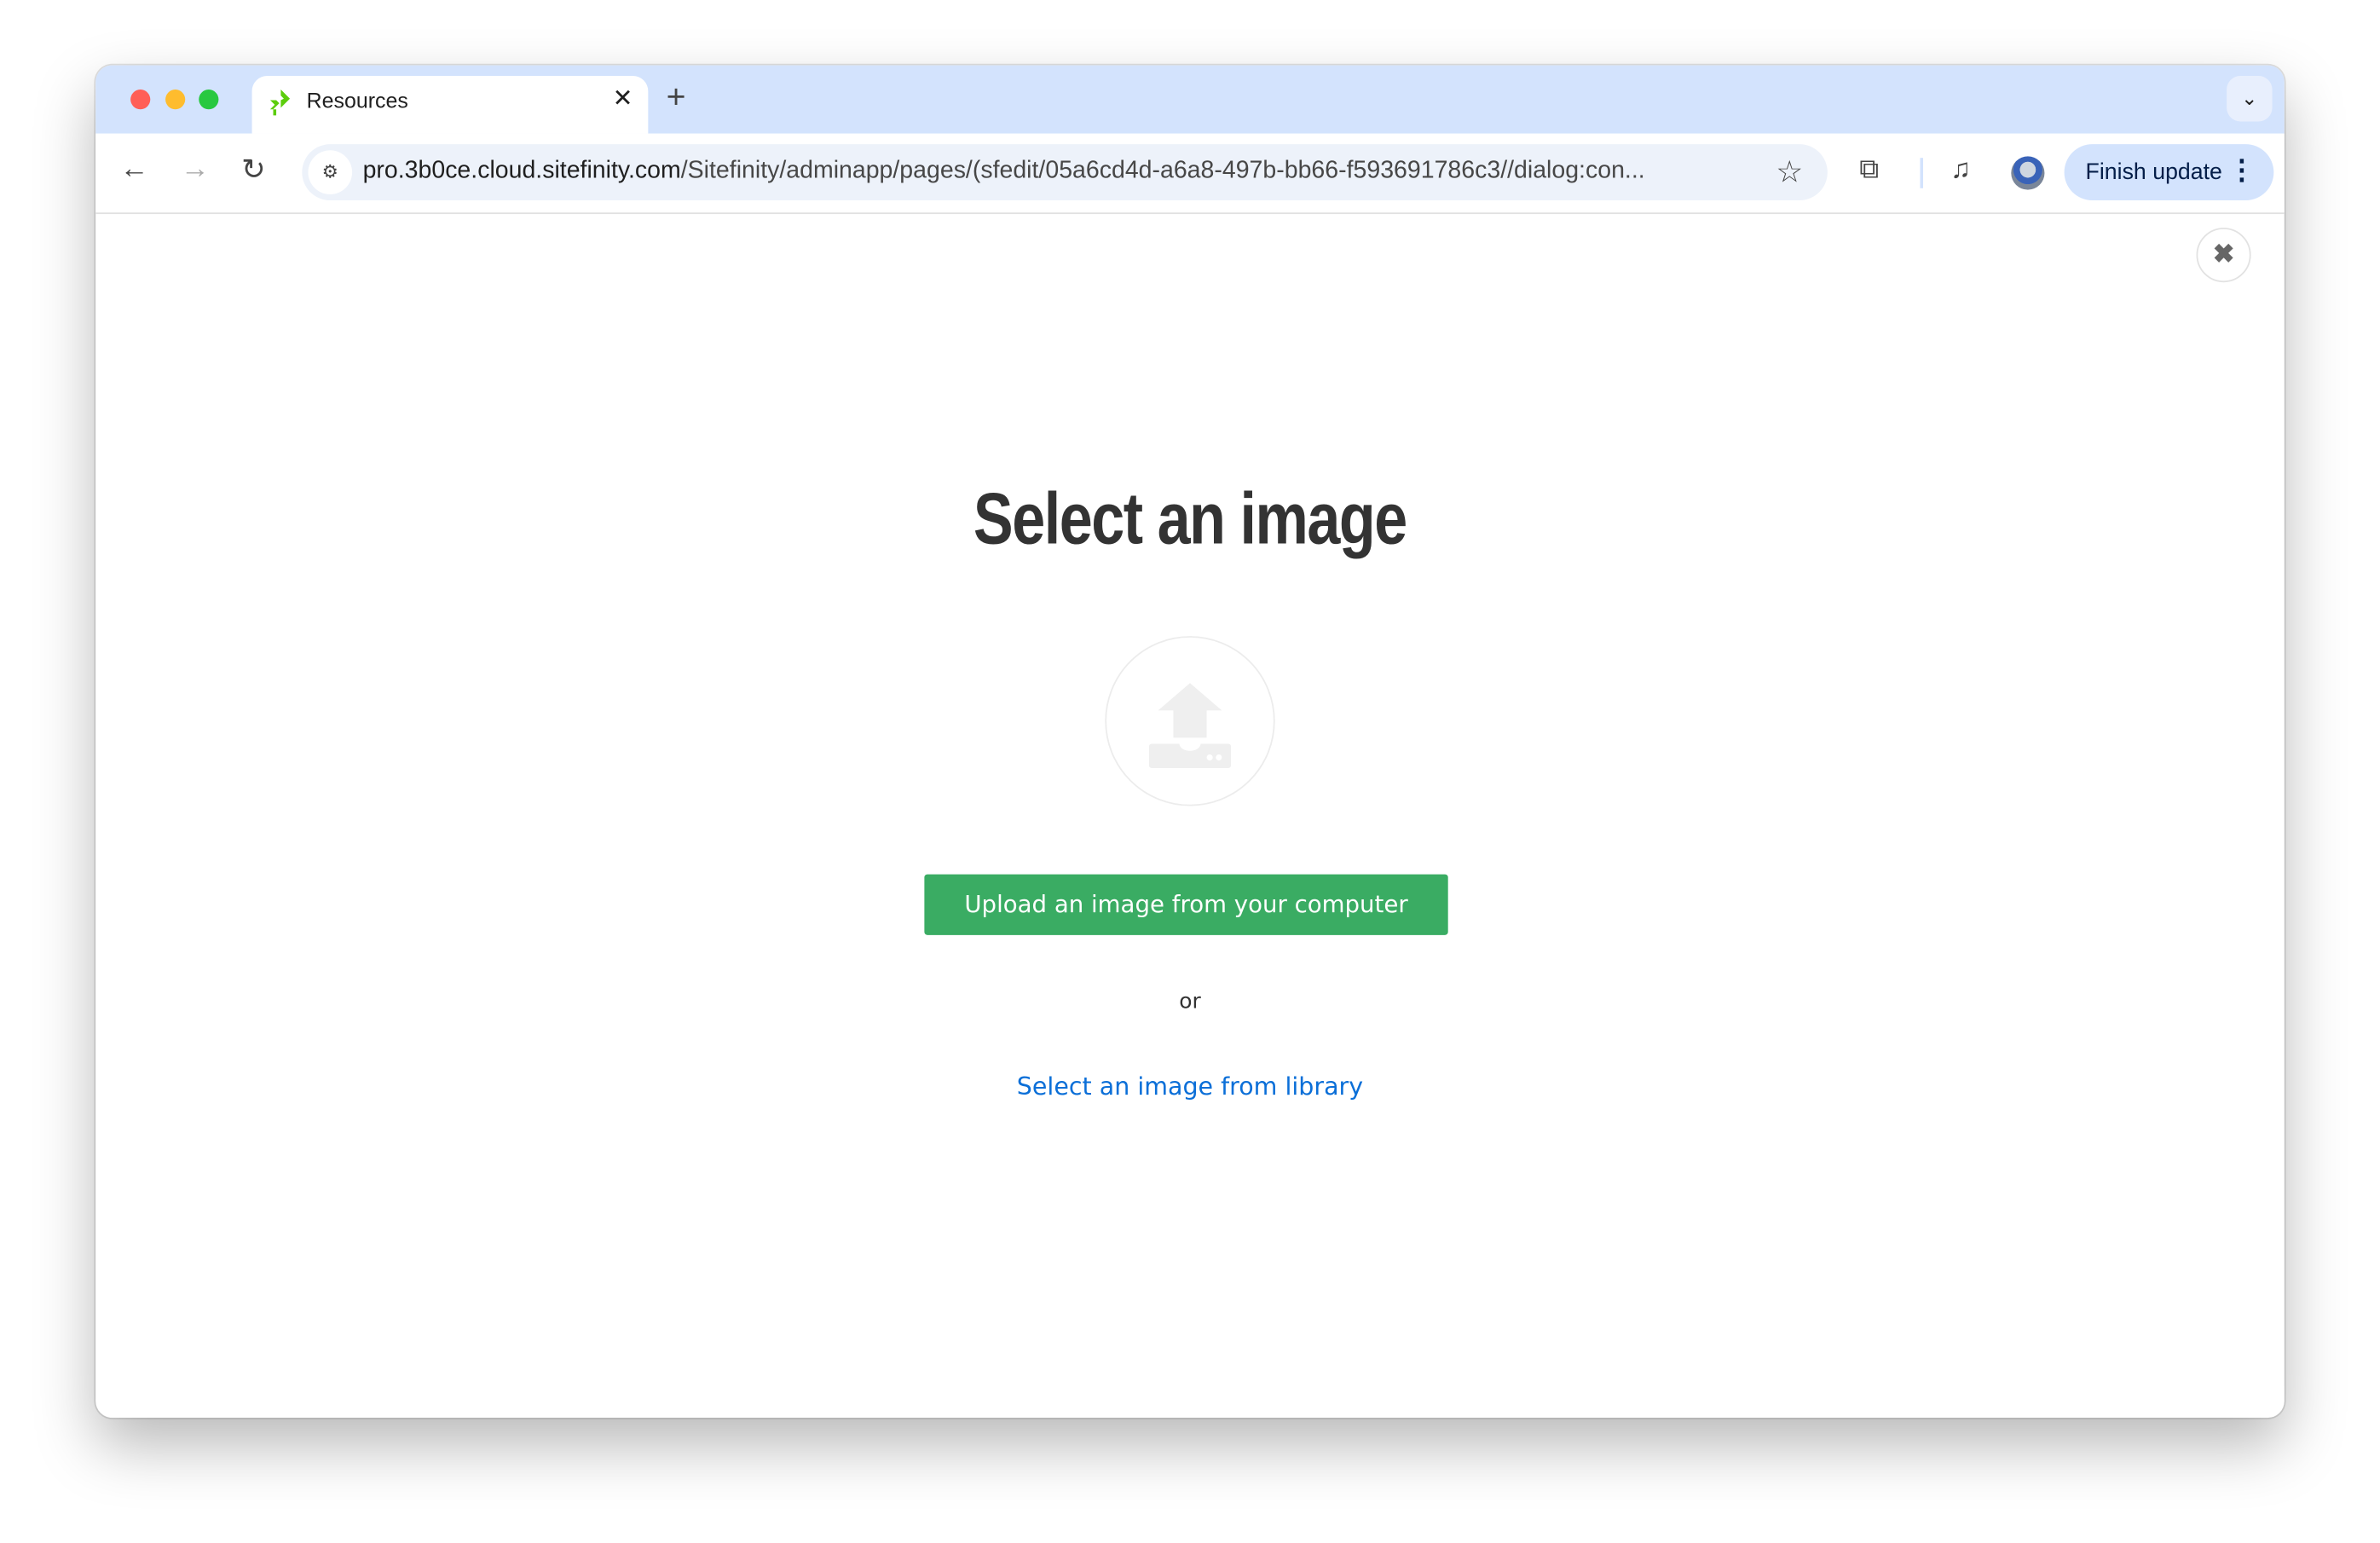 The width and height of the screenshot is (2380, 1543). What do you see at coordinates (357, 100) in the screenshot?
I see `tab-title: Resources` at bounding box center [357, 100].